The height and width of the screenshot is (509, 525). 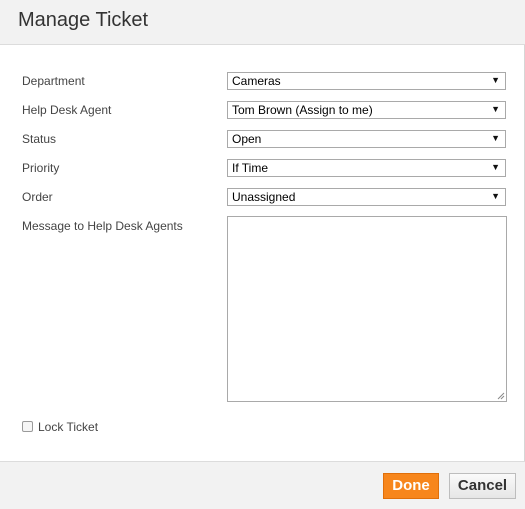 What do you see at coordinates (262, 485) in the screenshot?
I see `dialog-footer: Done Cancel` at bounding box center [262, 485].